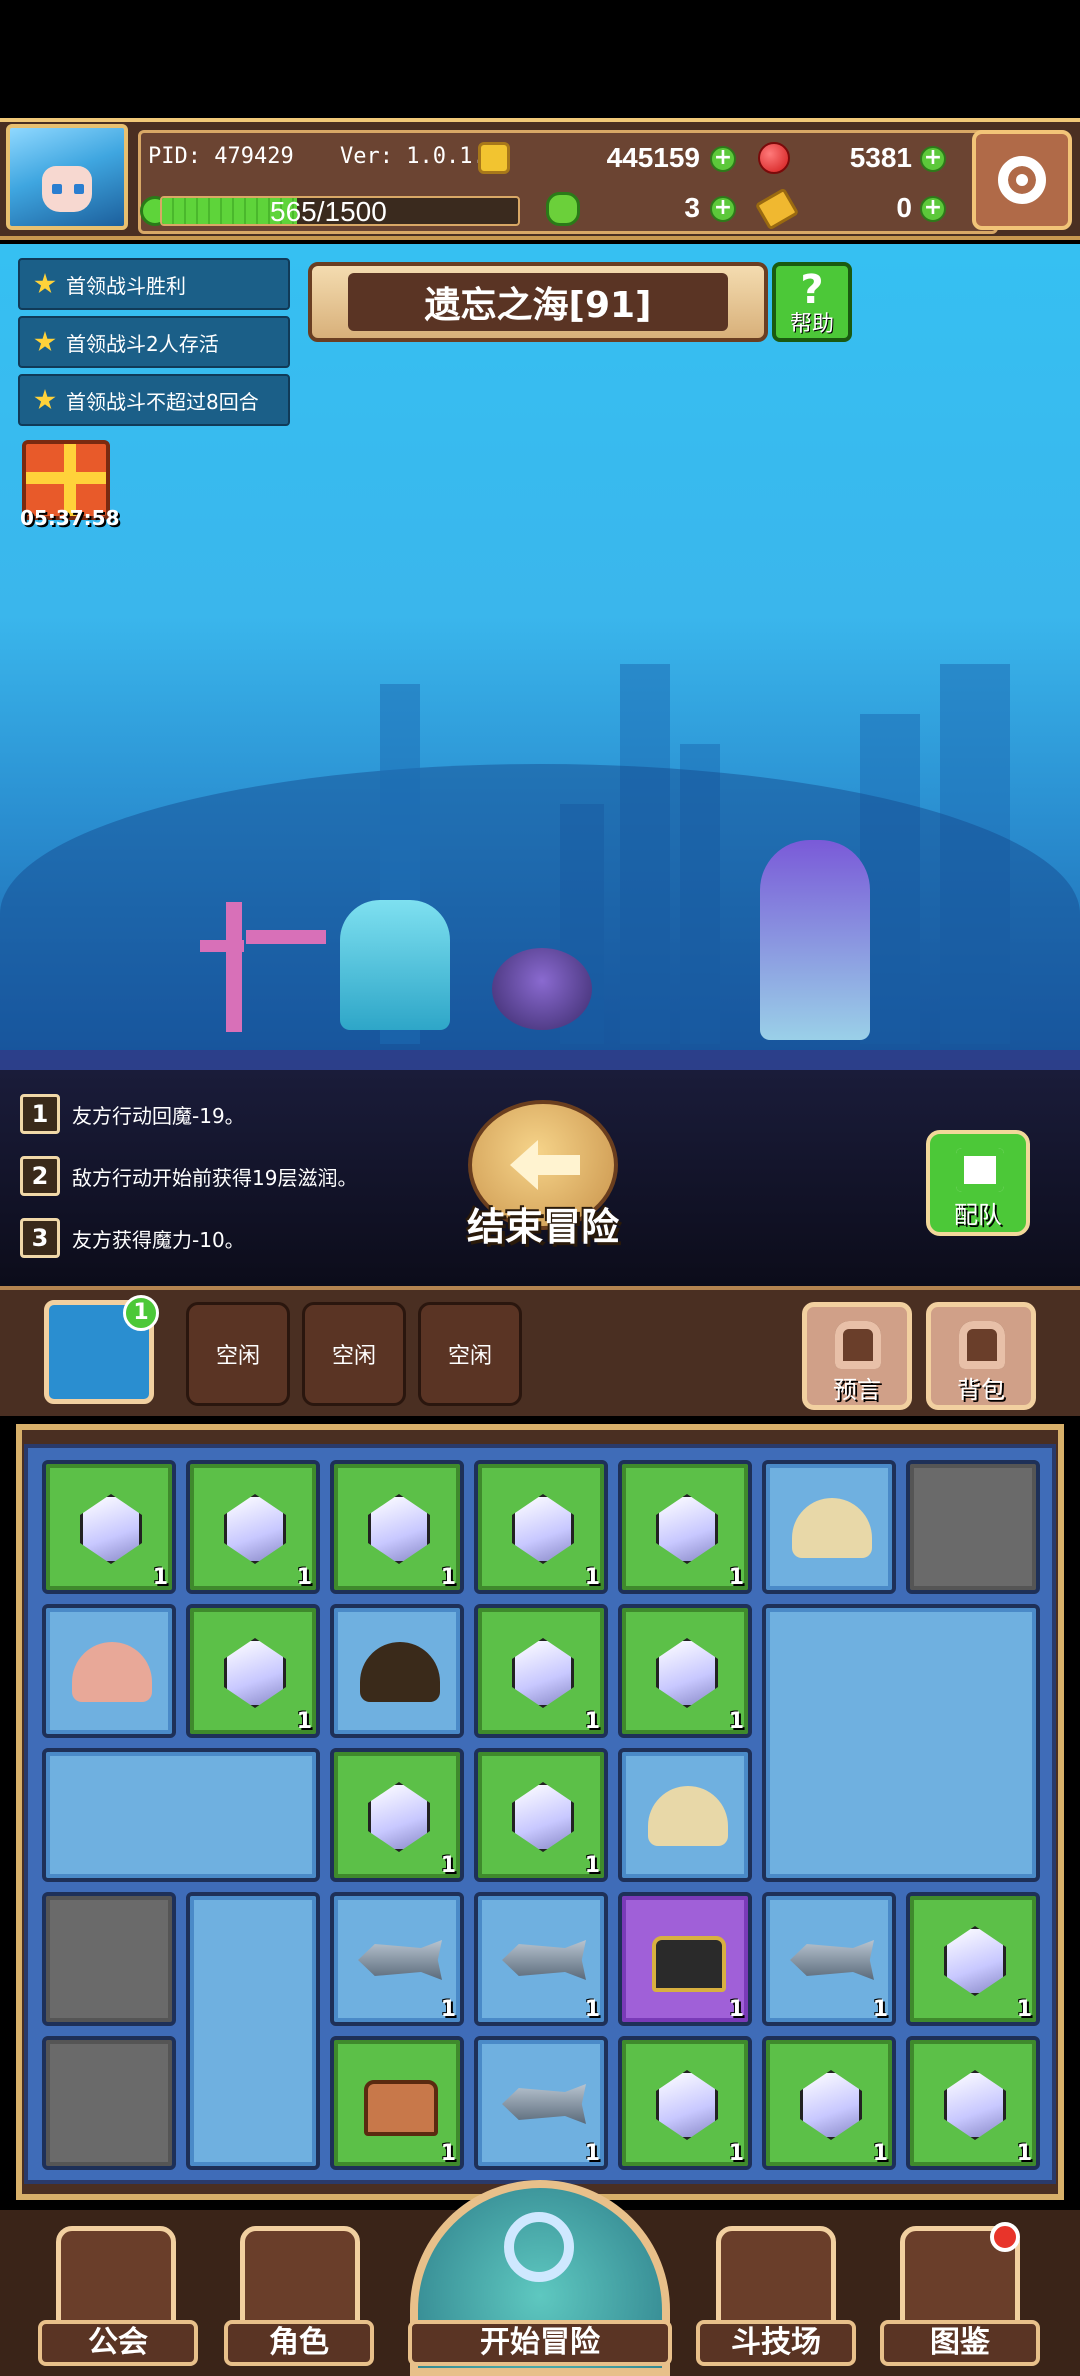 The height and width of the screenshot is (2376, 1080). What do you see at coordinates (40, 1176) in the screenshot?
I see `log-number: 2` at bounding box center [40, 1176].